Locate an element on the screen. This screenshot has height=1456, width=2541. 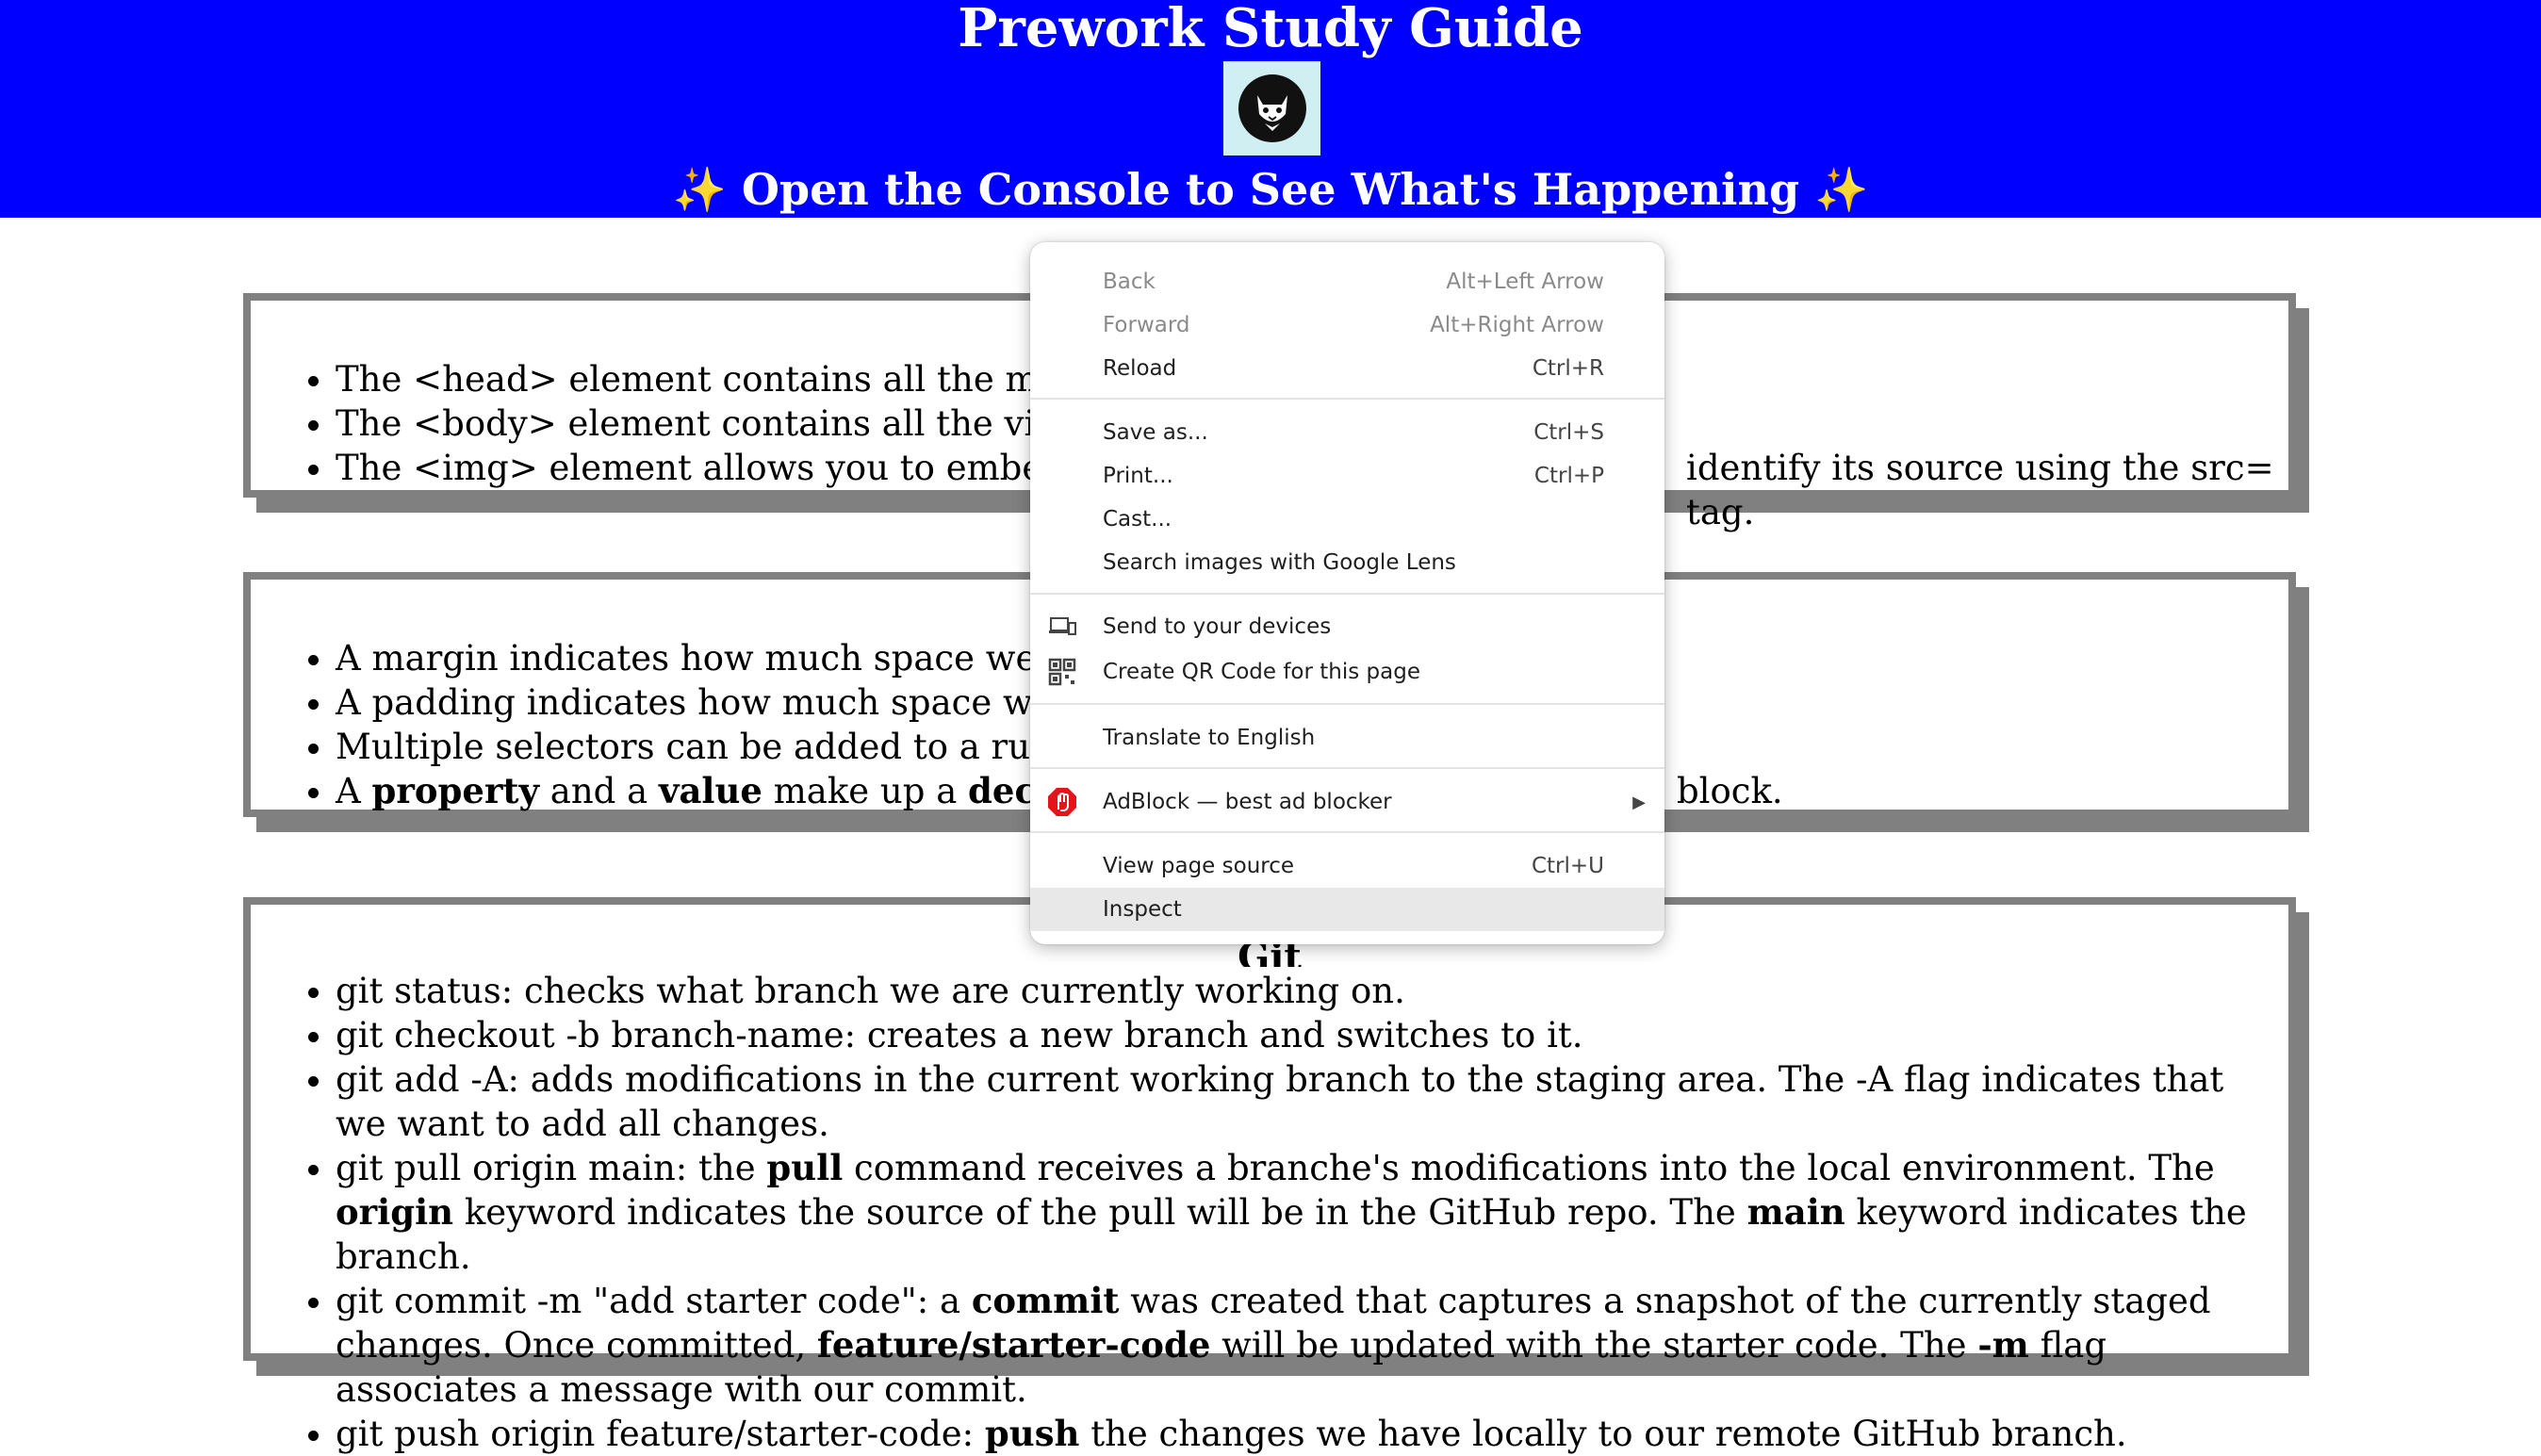
devices-icon is located at coordinates (1062, 627).